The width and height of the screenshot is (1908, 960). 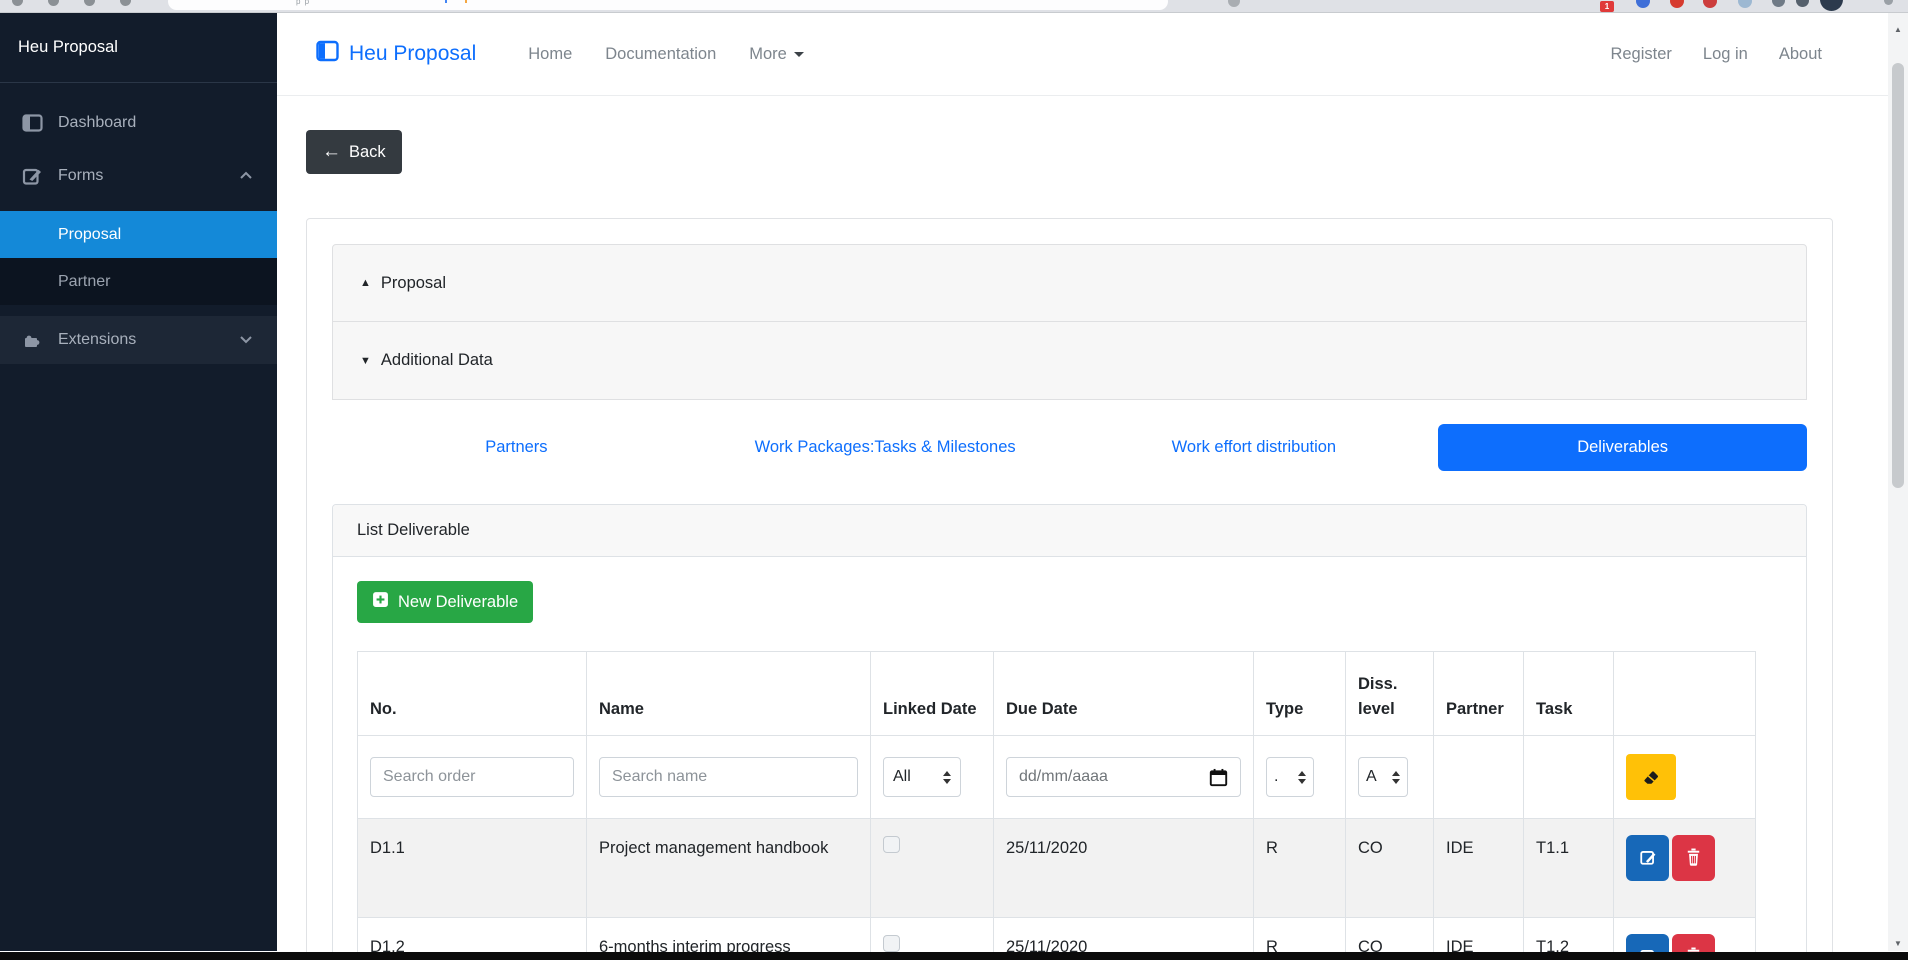 What do you see at coordinates (246, 340) in the screenshot?
I see `chevron-down-icon` at bounding box center [246, 340].